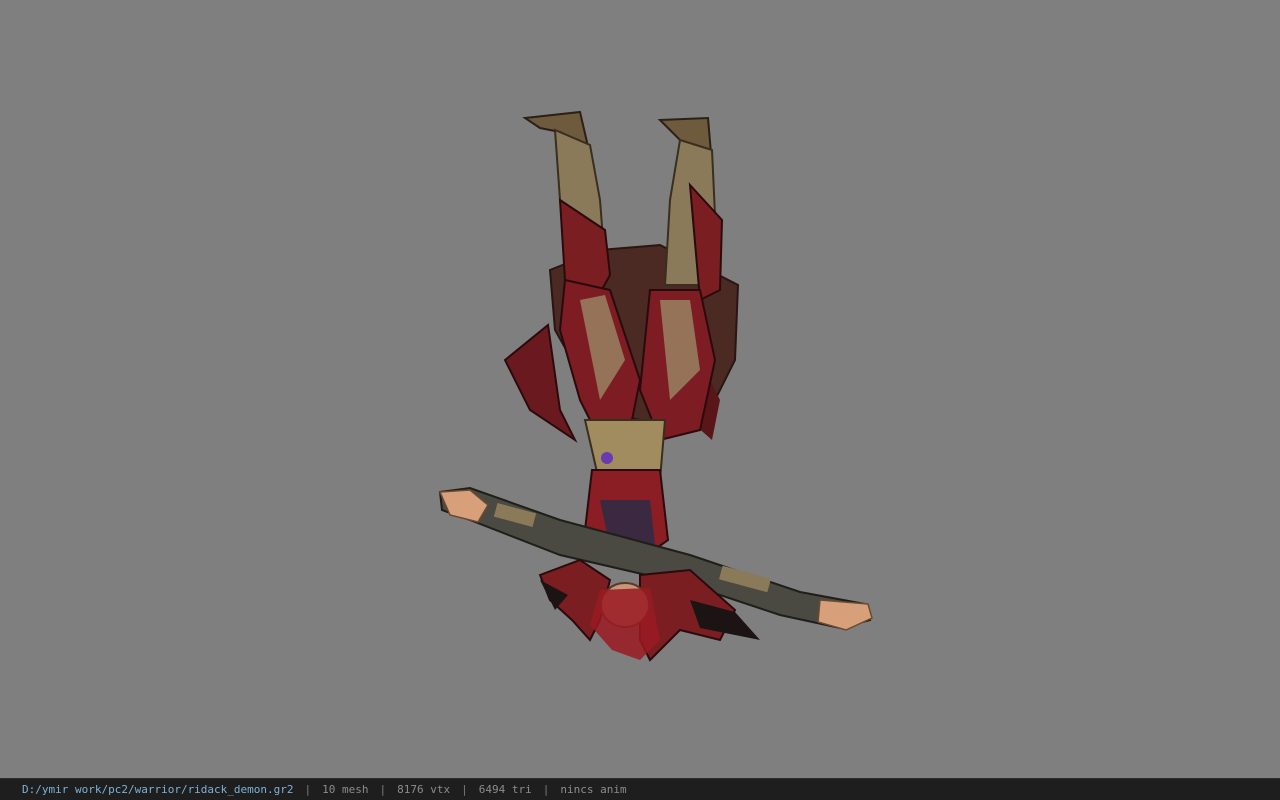  Describe the element at coordinates (345, 789) in the screenshot. I see `mesh-count: 10 mesh` at that location.